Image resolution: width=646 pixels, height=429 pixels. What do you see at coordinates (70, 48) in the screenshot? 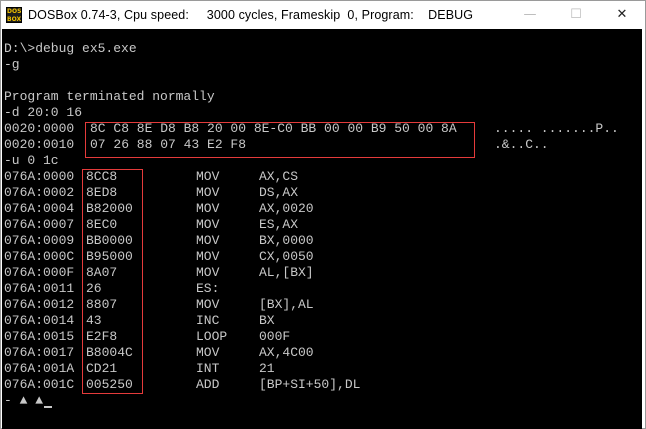
I see `command-line: D:\>debug ex5.exe` at bounding box center [70, 48].